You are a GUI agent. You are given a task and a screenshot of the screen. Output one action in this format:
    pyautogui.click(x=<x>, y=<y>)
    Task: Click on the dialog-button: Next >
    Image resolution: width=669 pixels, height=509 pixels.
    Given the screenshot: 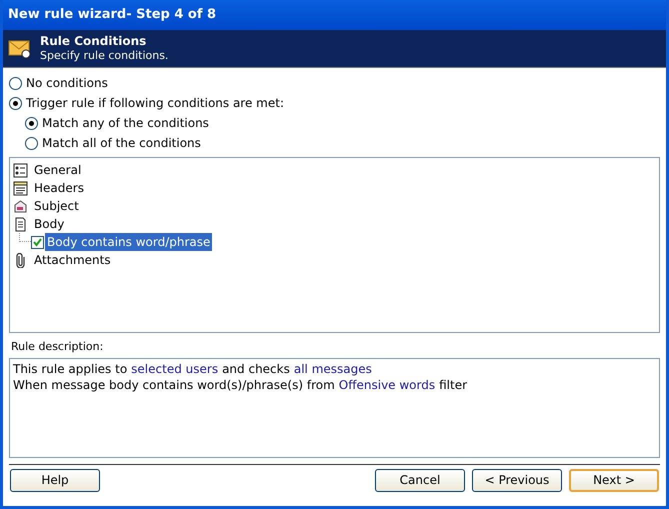 What is the action you would take?
    pyautogui.click(x=614, y=480)
    